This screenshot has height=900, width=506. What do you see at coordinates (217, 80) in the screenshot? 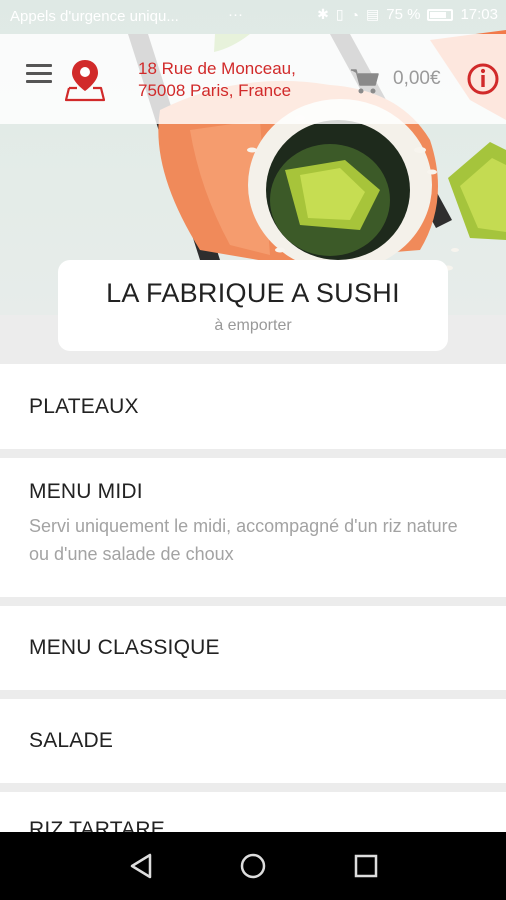
I see `delivery-address: 18 Rue de Monceau, 75008 Paris, France` at bounding box center [217, 80].